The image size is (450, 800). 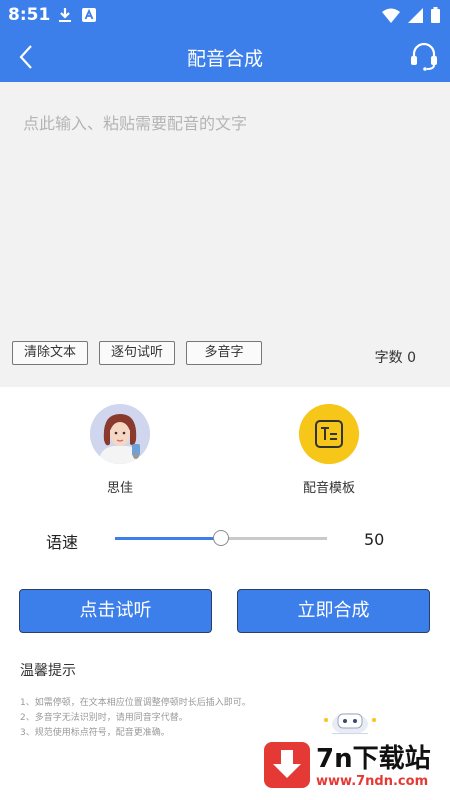 I want to click on status-time: 8:51, so click(x=29, y=15).